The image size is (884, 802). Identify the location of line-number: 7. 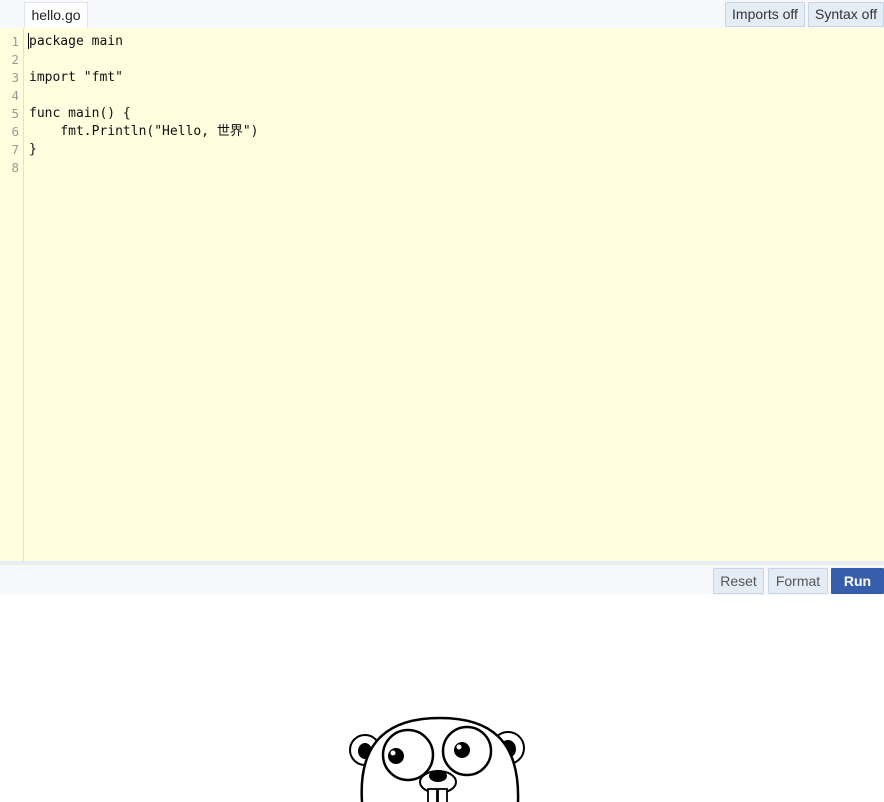
(15, 149).